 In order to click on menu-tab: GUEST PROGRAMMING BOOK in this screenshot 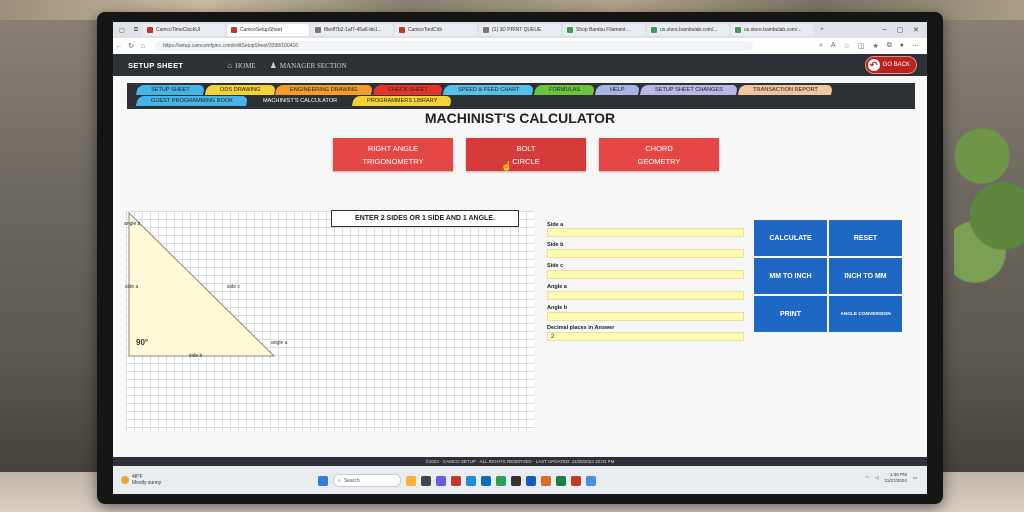, I will do `click(192, 101)`.